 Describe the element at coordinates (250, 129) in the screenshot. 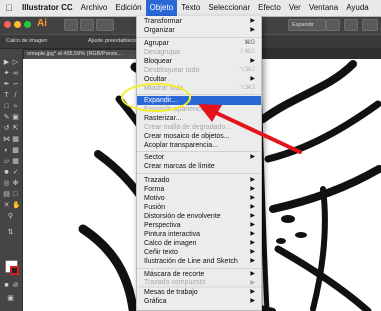

I see `red-arrow-annotation` at that location.